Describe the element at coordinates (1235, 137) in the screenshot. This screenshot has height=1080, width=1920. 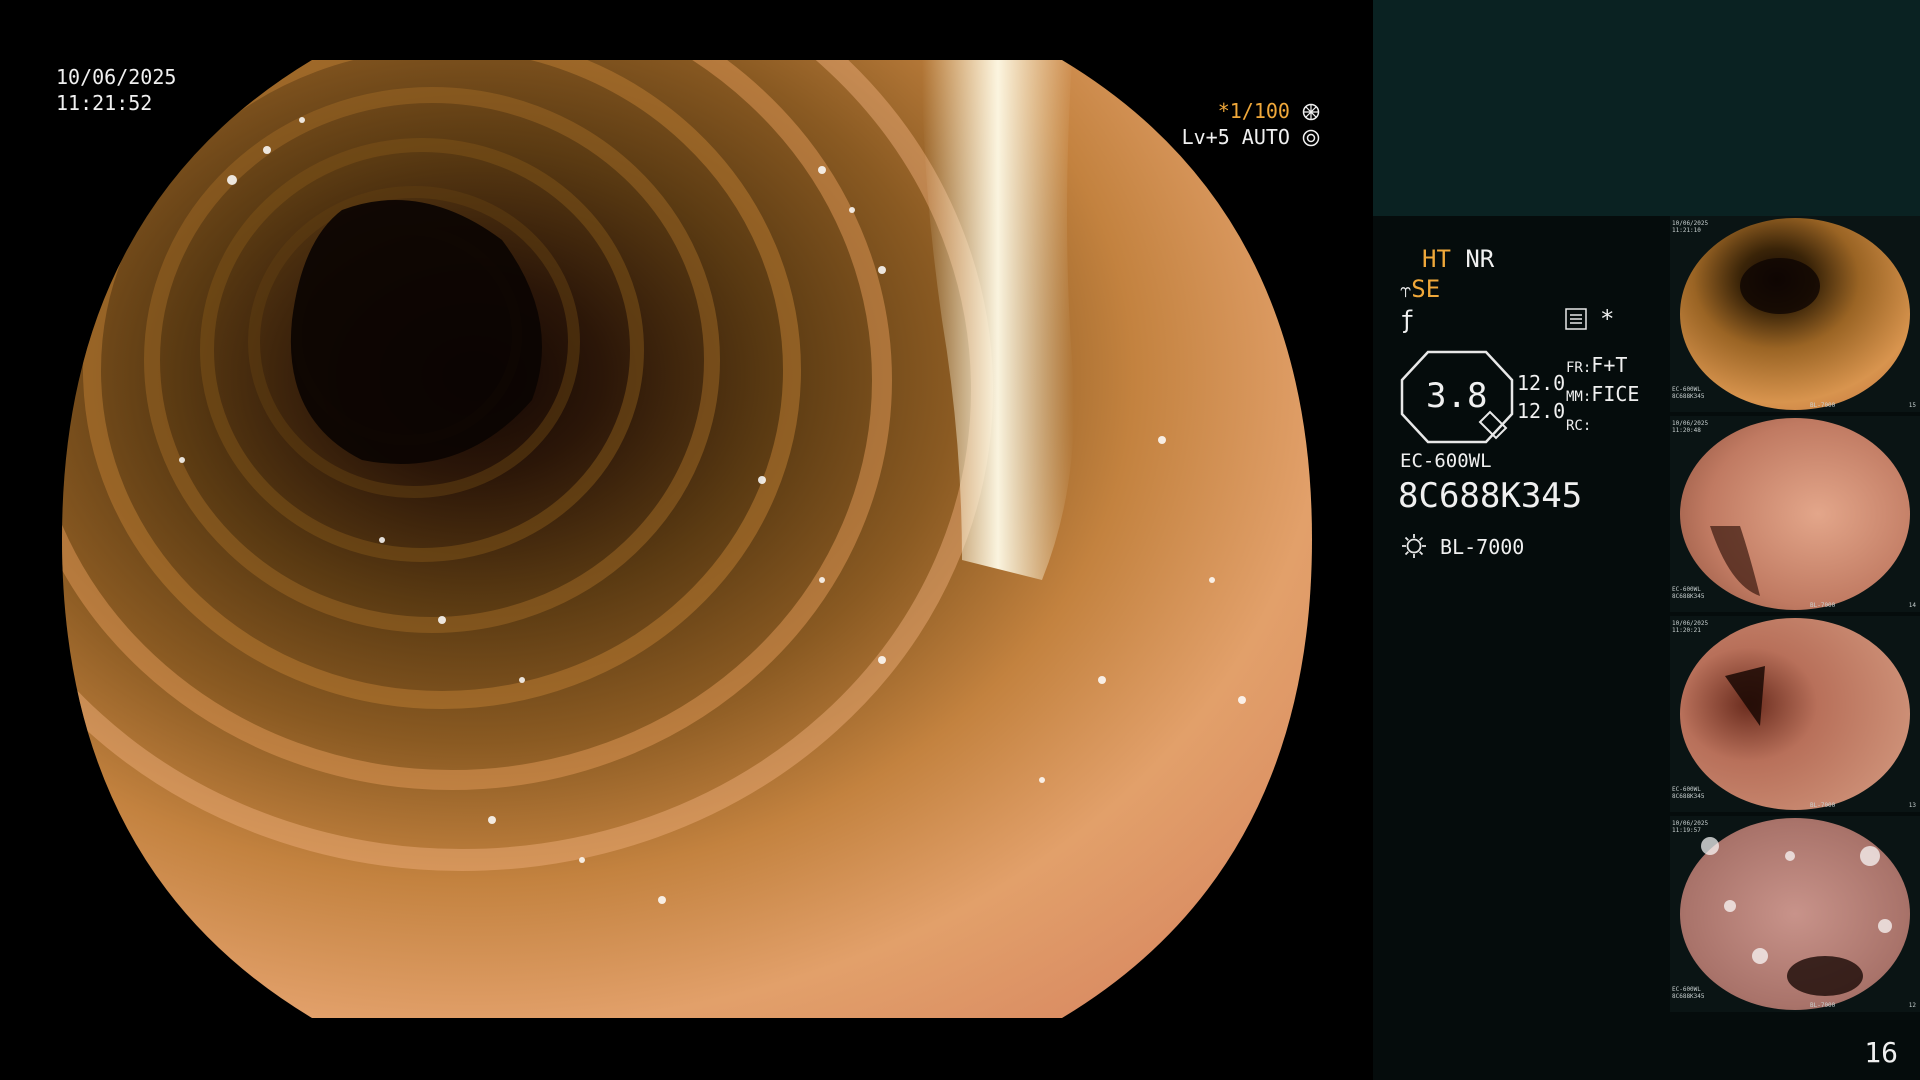
I see `level-text: Lv+5 AUTO` at that location.